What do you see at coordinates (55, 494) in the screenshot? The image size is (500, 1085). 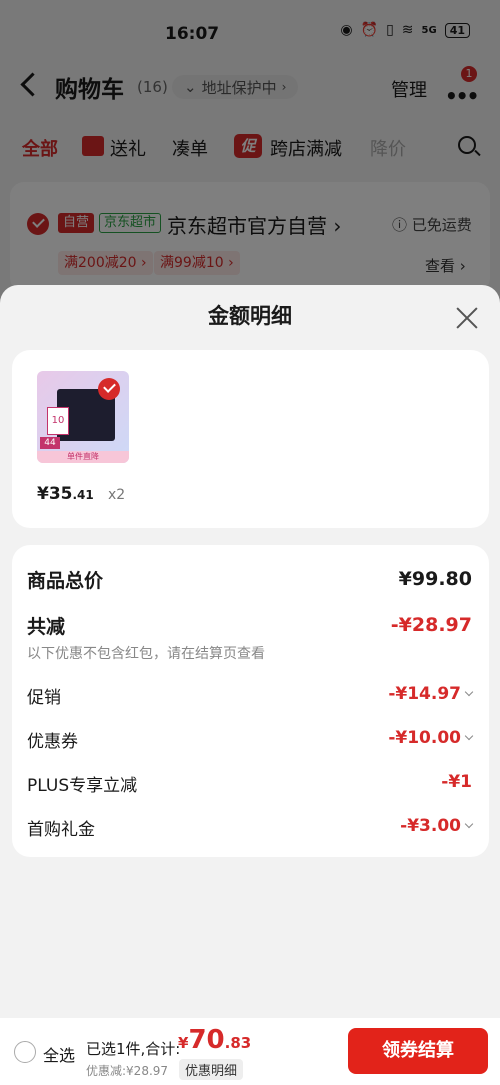 I see `price-main: ¥35` at bounding box center [55, 494].